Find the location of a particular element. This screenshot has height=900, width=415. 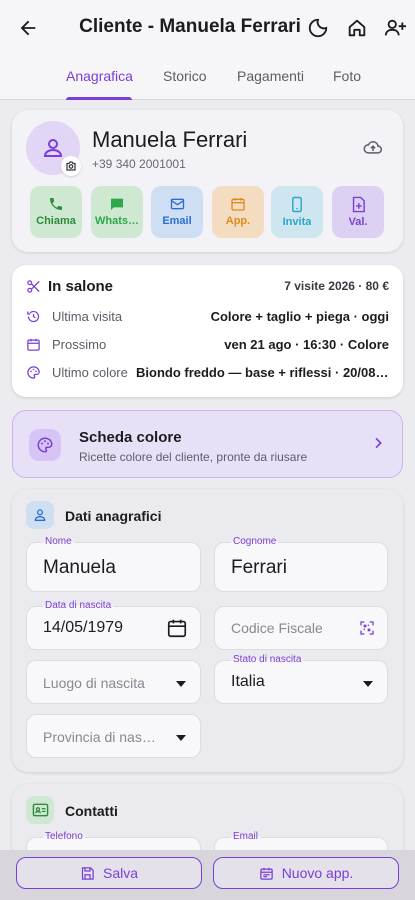

tab-storico: Storico is located at coordinates (185, 76).